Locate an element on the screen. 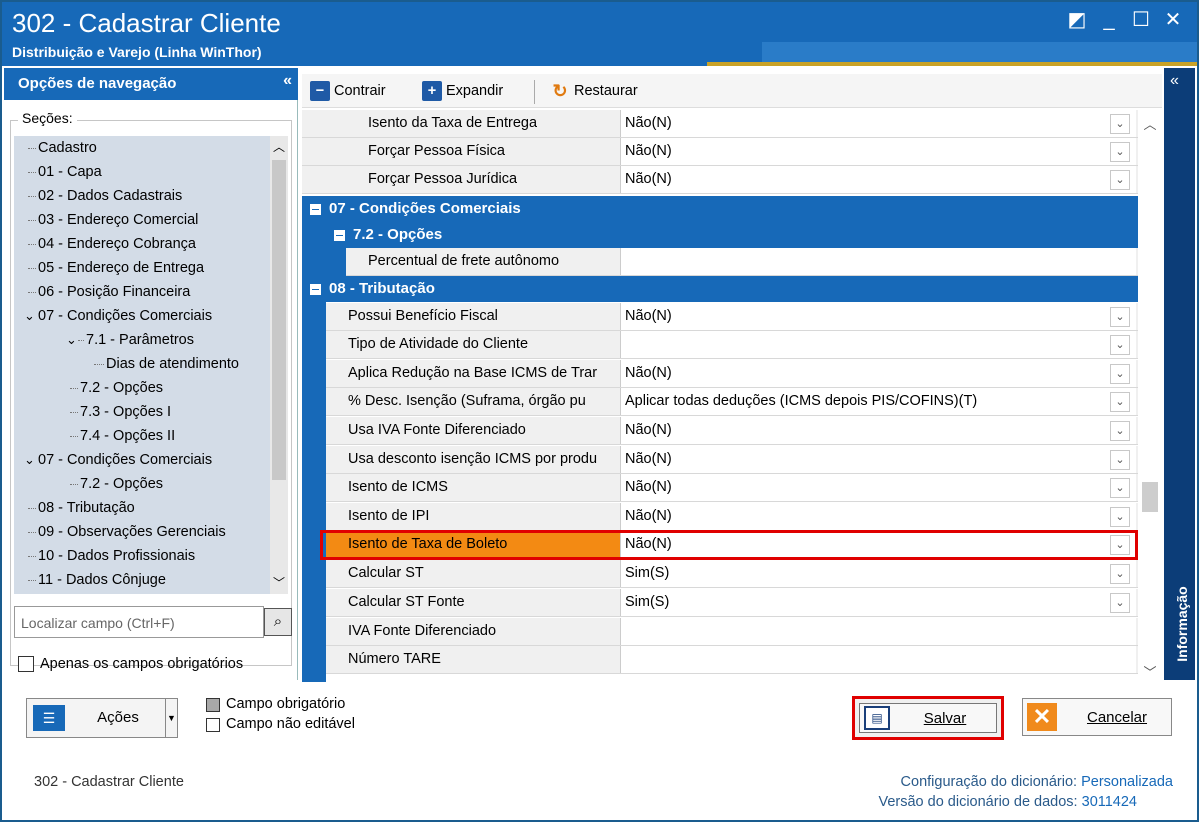 Image resolution: width=1199 pixels, height=822 pixels. only-required-label: Apenas os campos obrigatórios is located at coordinates (142, 664).